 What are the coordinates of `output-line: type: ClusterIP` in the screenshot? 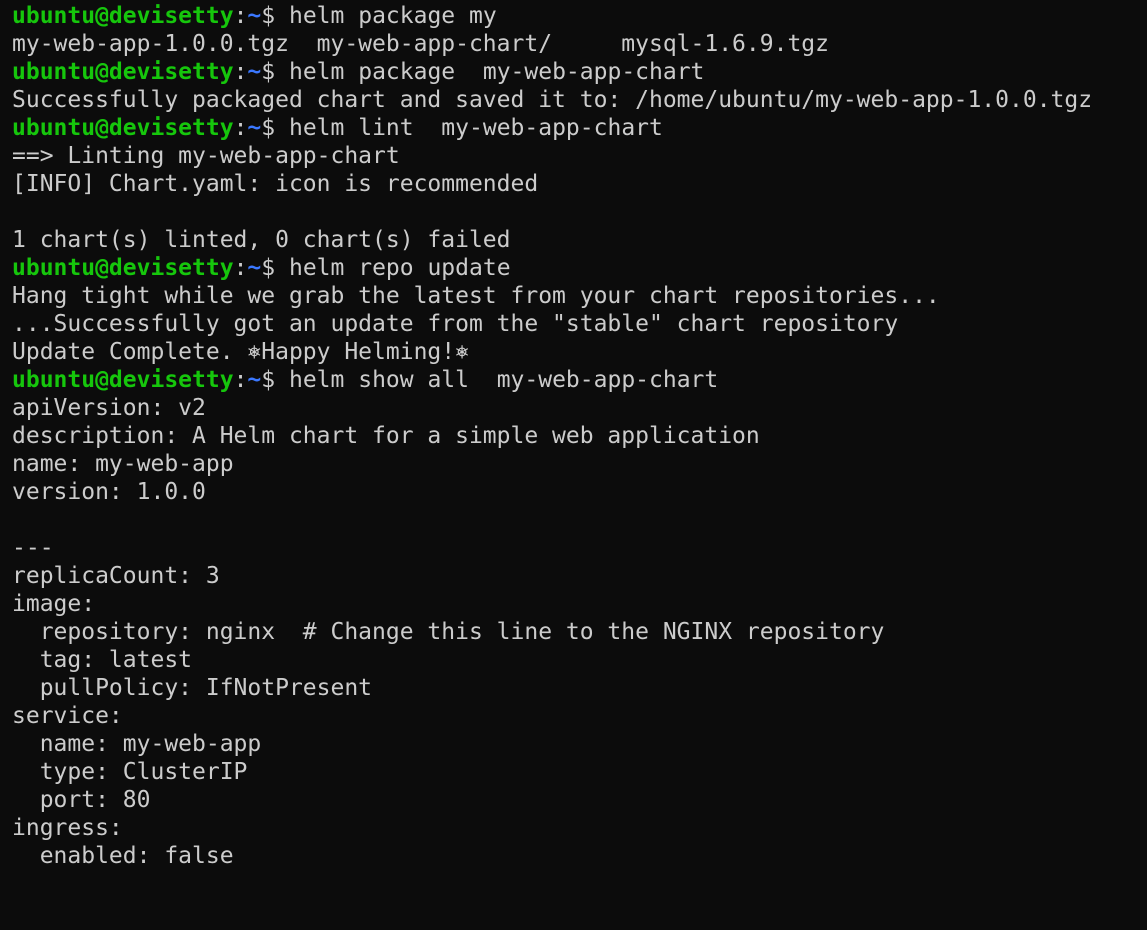 It's located at (579, 772).